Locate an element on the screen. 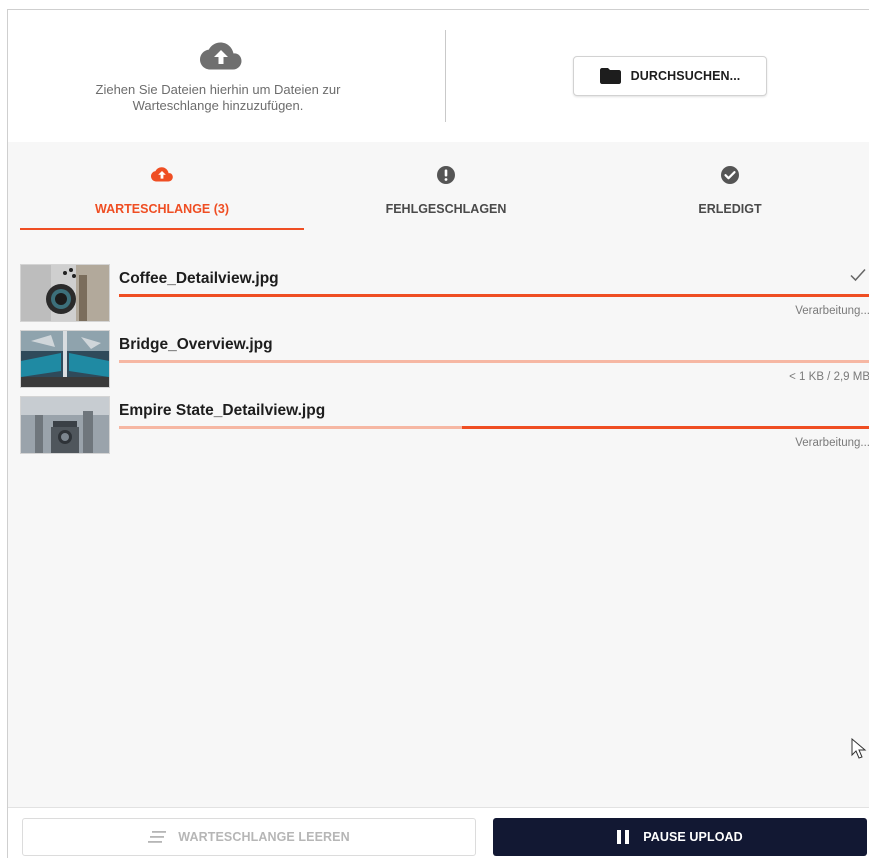 This screenshot has height=858, width=869. file-name: Coffee_Detailview.jpg is located at coordinates (199, 278).